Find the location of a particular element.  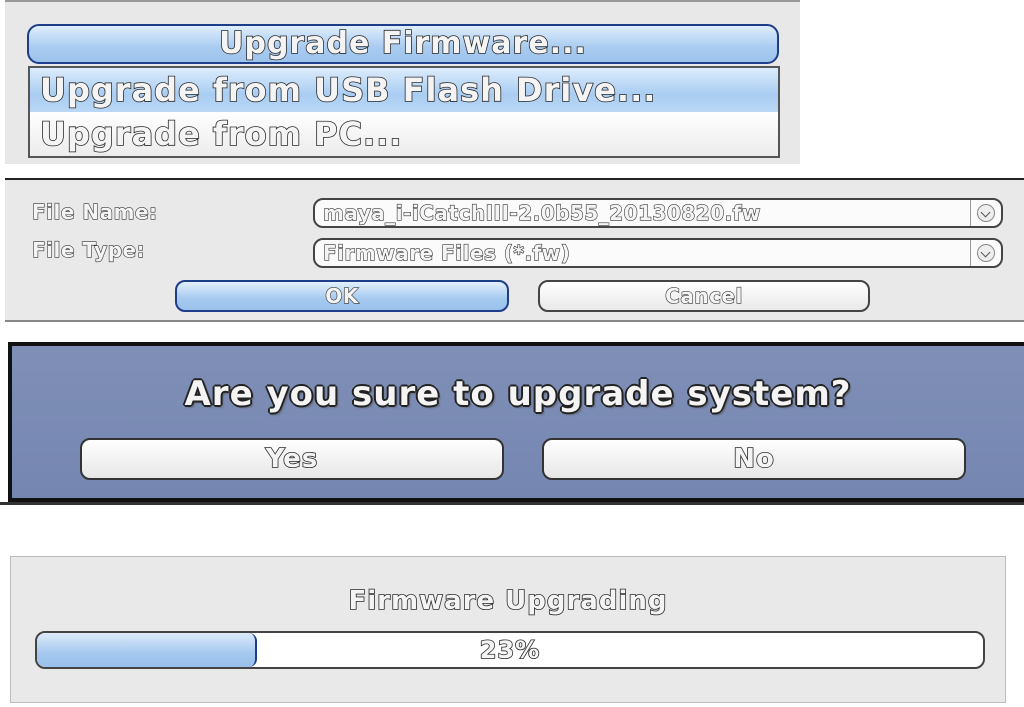

progress-title: Firmware Upgrading is located at coordinates (508, 601).